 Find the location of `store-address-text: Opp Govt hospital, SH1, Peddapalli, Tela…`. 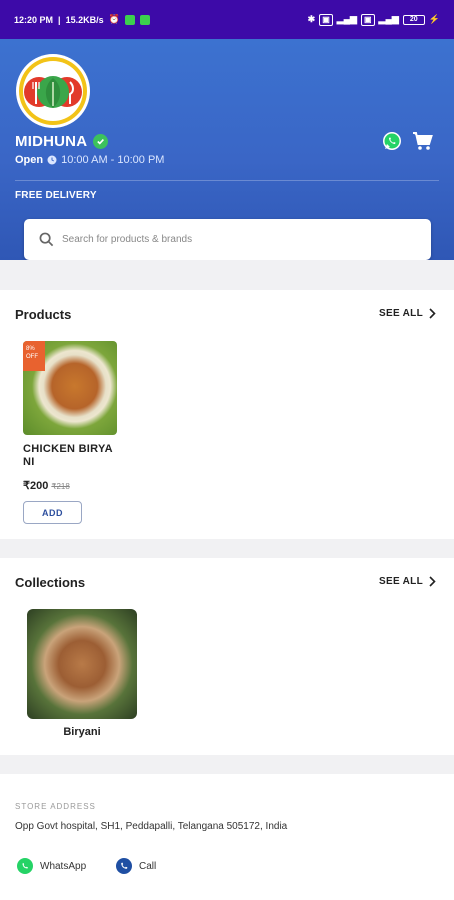

store-address-text: Opp Govt hospital, SH1, Peddapalli, Tela… is located at coordinates (151, 826).